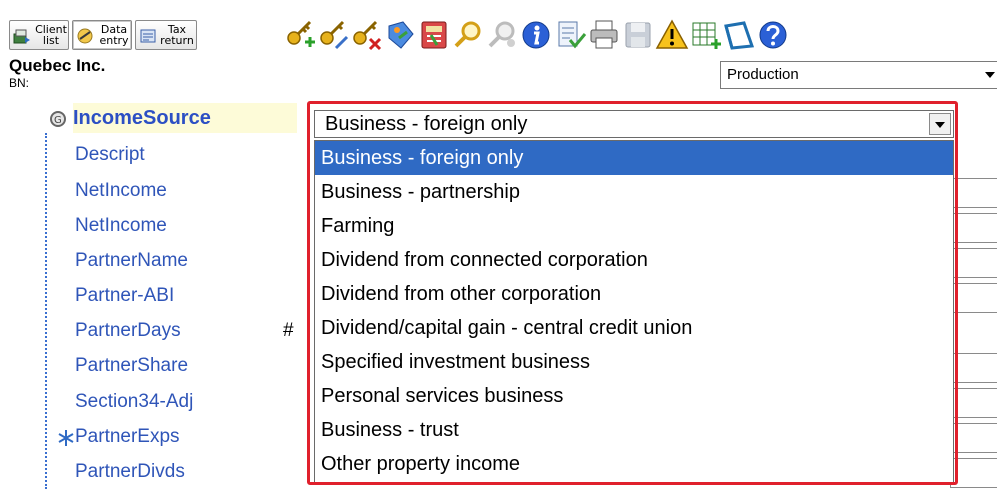 This screenshot has width=997, height=489. Describe the element at coordinates (634, 396) in the screenshot. I see `option-personal-services: Personal services business` at that location.